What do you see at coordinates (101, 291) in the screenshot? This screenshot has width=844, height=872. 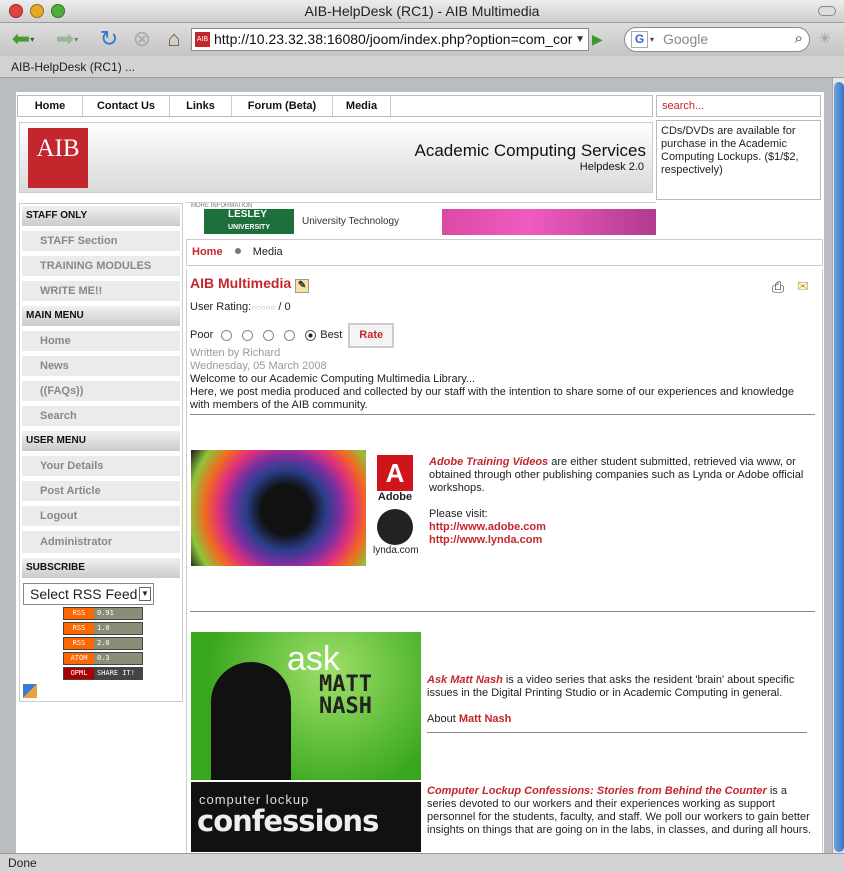 I see `sidebar-item-write-me: WRITE ME!!` at bounding box center [101, 291].